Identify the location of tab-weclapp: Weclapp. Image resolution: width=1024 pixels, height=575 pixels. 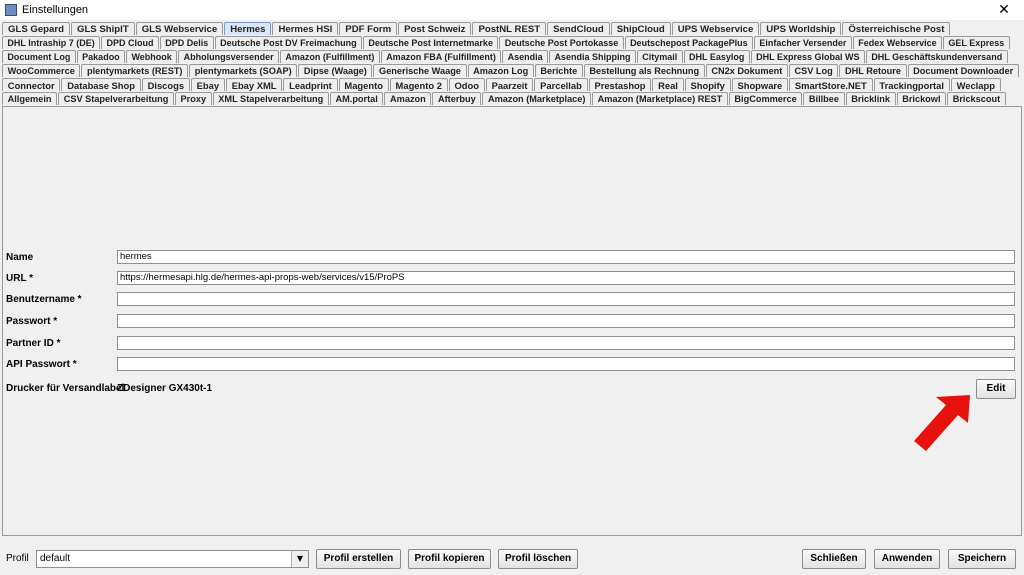
(975, 84).